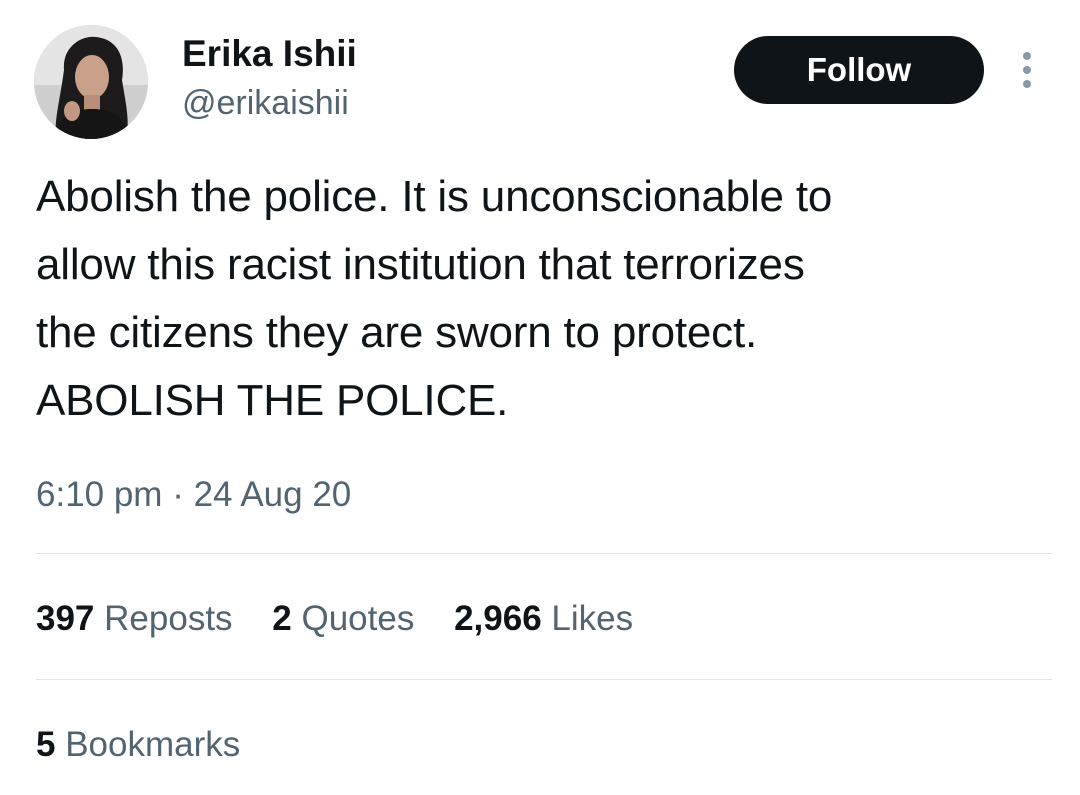 Image resolution: width=1080 pixels, height=795 pixels. What do you see at coordinates (859, 70) in the screenshot?
I see `follow-button: Follow` at bounding box center [859, 70].